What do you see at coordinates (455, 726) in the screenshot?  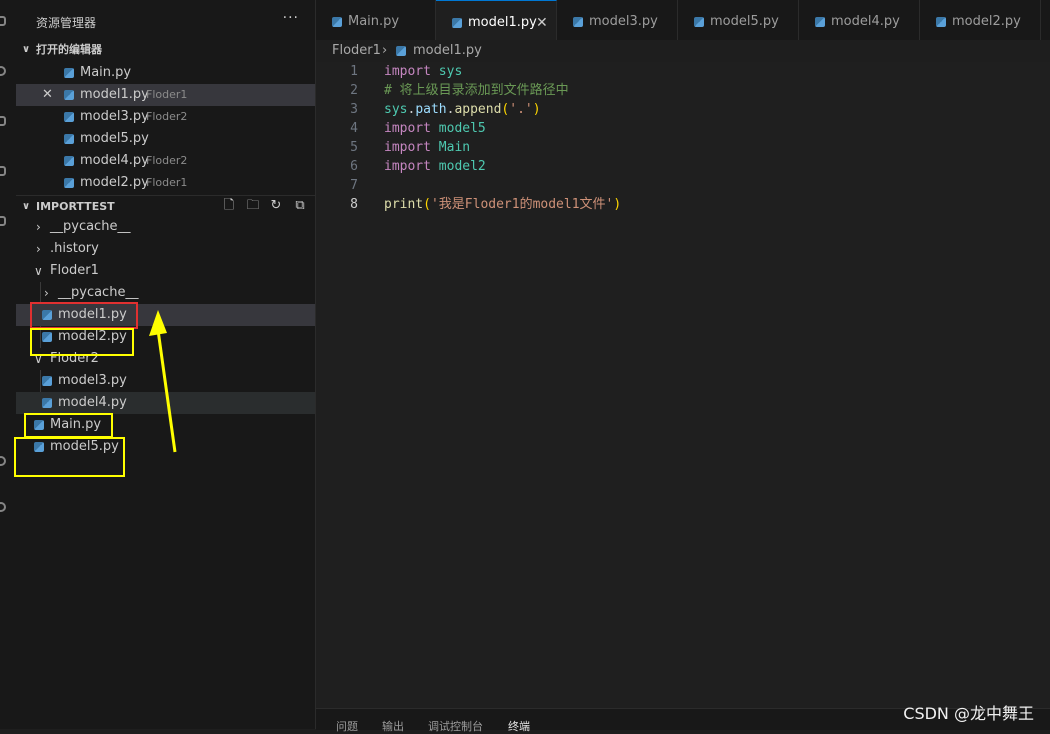 I see `panel-tab-debug-console: 调试控制台` at bounding box center [455, 726].